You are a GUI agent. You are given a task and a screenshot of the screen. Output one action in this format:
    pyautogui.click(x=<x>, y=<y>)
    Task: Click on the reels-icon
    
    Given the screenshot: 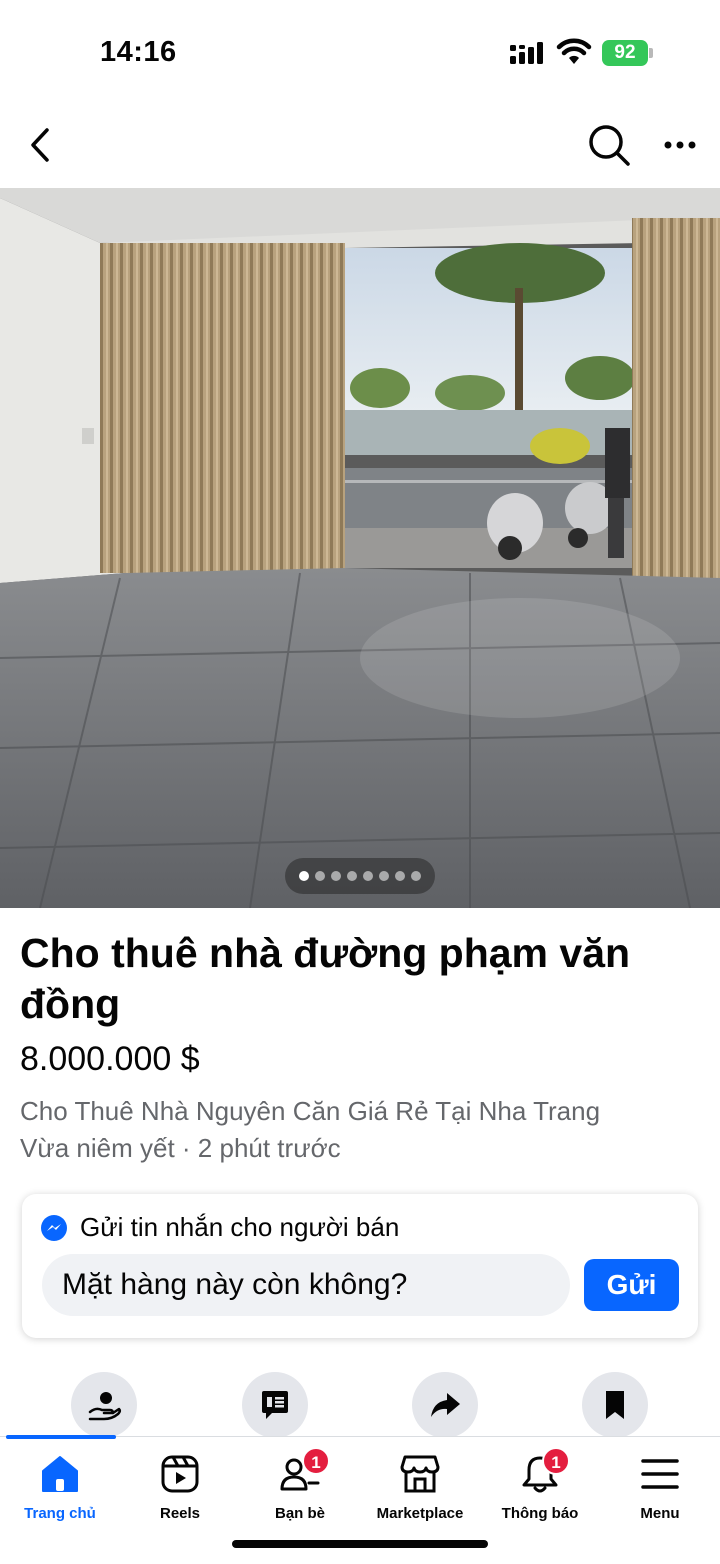 What is the action you would take?
    pyautogui.click(x=180, y=1474)
    